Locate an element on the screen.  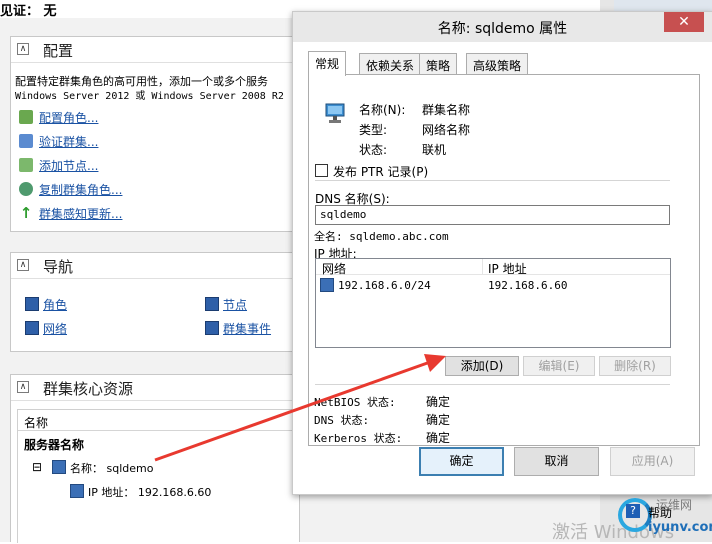
site-name: iyunv.com is located at coordinates (680, 527).